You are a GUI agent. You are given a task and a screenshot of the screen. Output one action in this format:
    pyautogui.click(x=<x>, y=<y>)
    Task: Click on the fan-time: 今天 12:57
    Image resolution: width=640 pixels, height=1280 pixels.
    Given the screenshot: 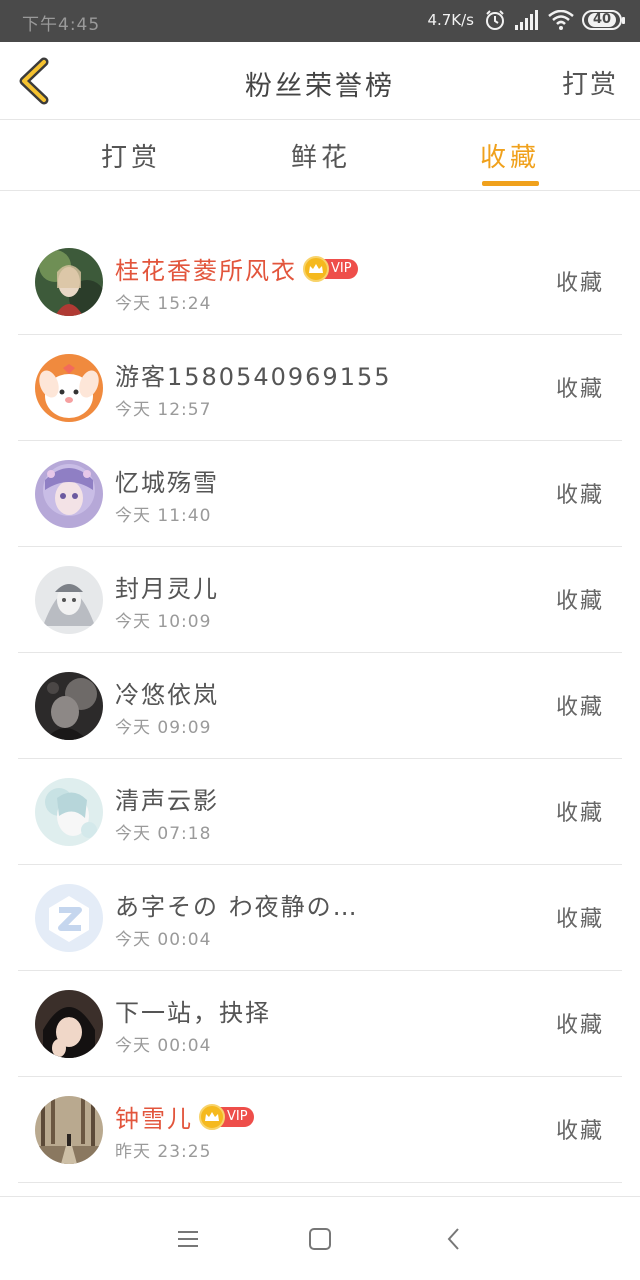 What is the action you would take?
    pyautogui.click(x=163, y=410)
    